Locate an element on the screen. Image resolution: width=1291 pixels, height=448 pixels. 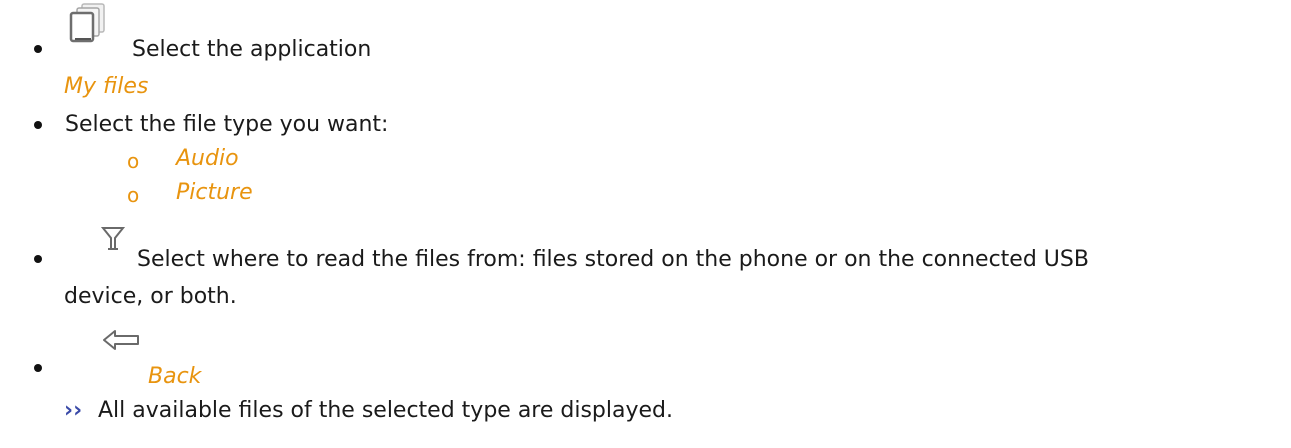
result-marker: ›› is located at coordinates (73, 410).